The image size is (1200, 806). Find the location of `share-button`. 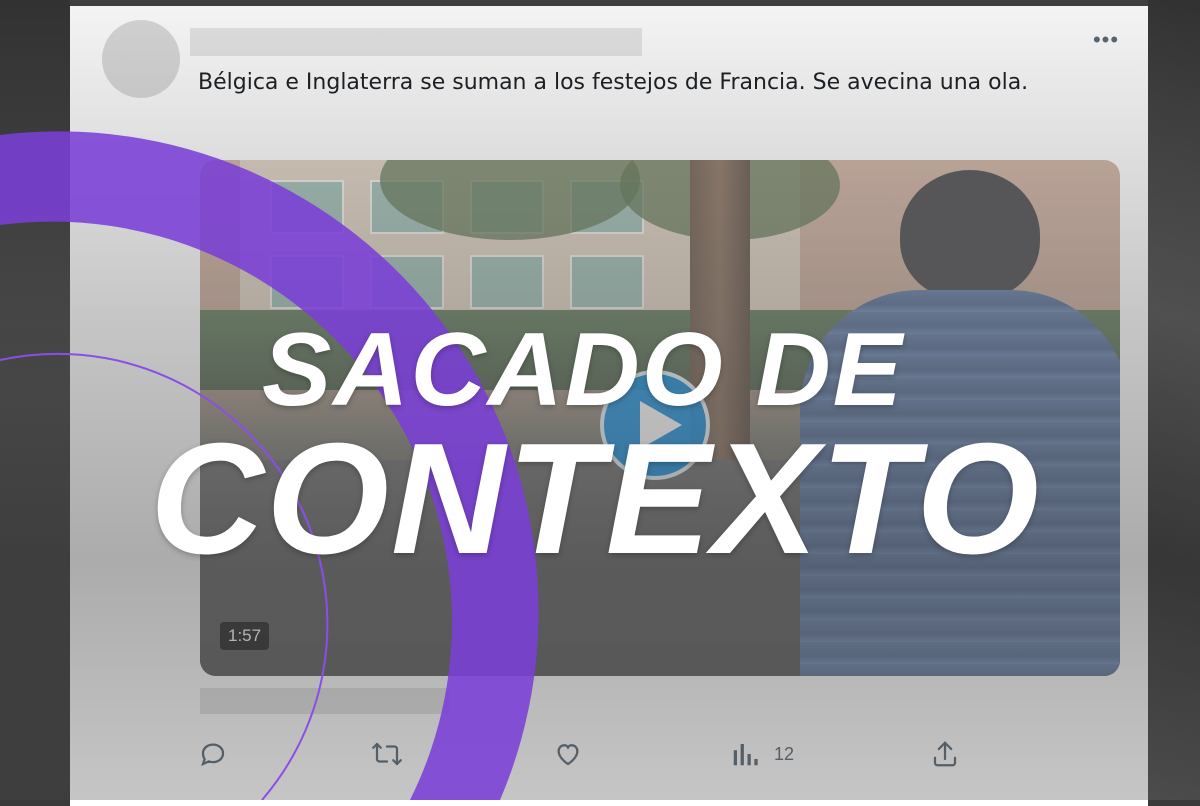

share-button is located at coordinates (945, 754).